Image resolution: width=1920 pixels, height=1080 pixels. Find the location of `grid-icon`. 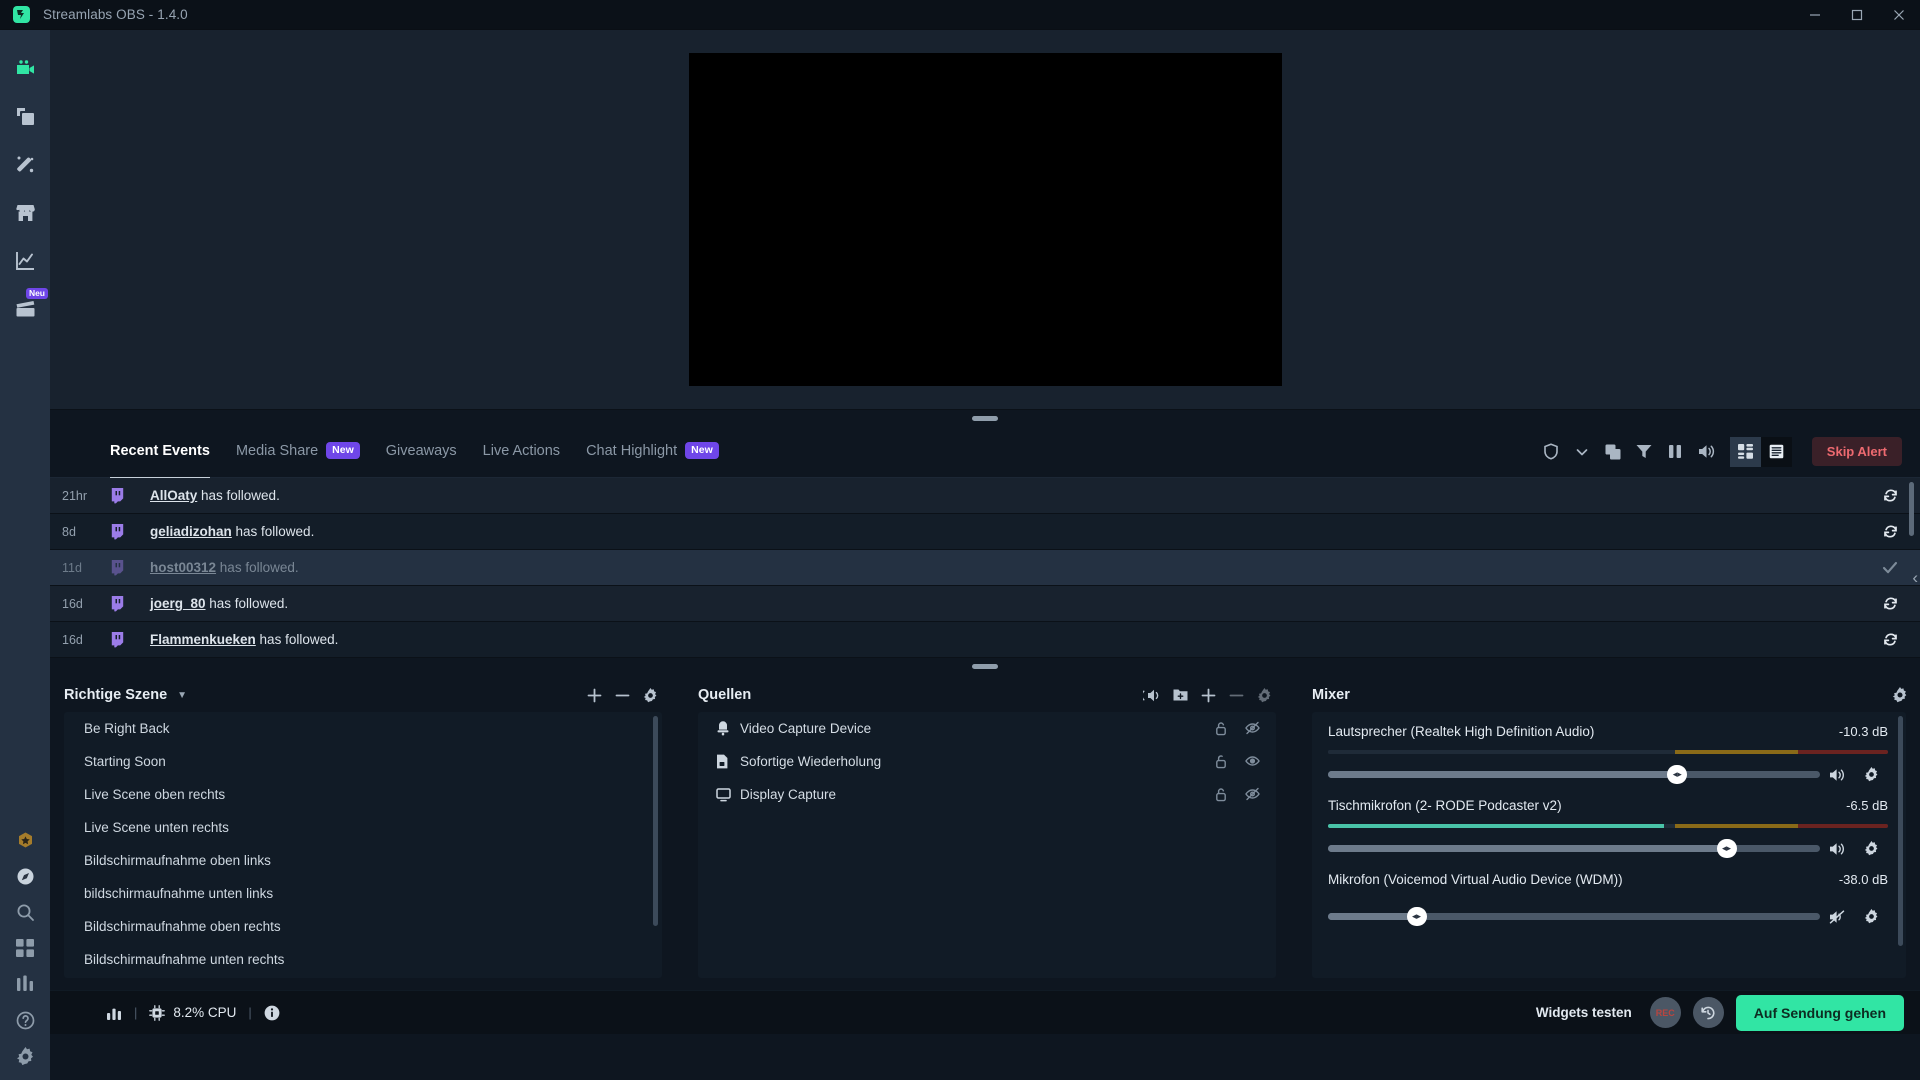

grid-icon is located at coordinates (25, 948).